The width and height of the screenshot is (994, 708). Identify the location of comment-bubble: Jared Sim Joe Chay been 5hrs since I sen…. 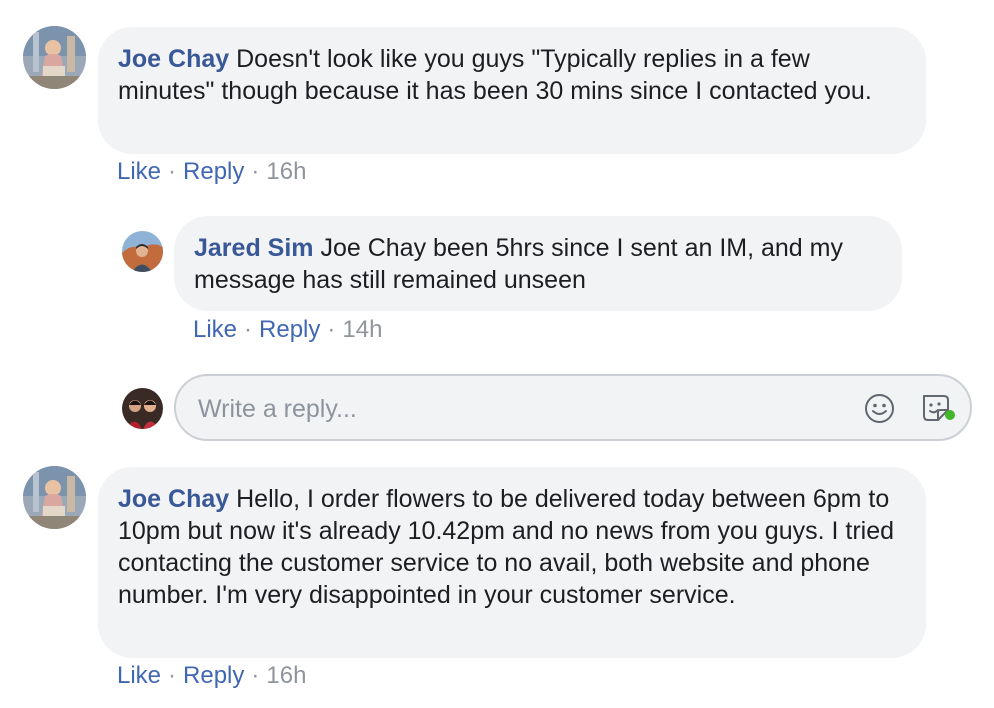
(538, 263).